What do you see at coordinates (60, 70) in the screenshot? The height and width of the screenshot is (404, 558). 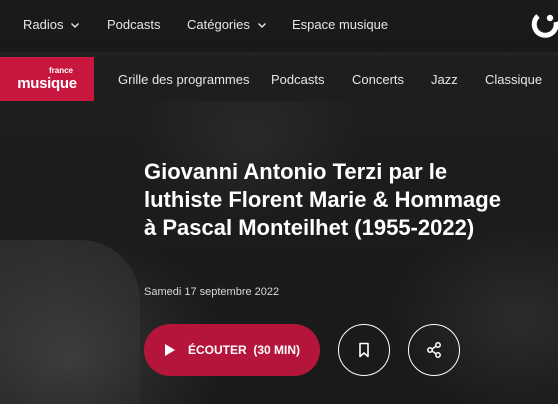 I see `logo-small-text: france` at bounding box center [60, 70].